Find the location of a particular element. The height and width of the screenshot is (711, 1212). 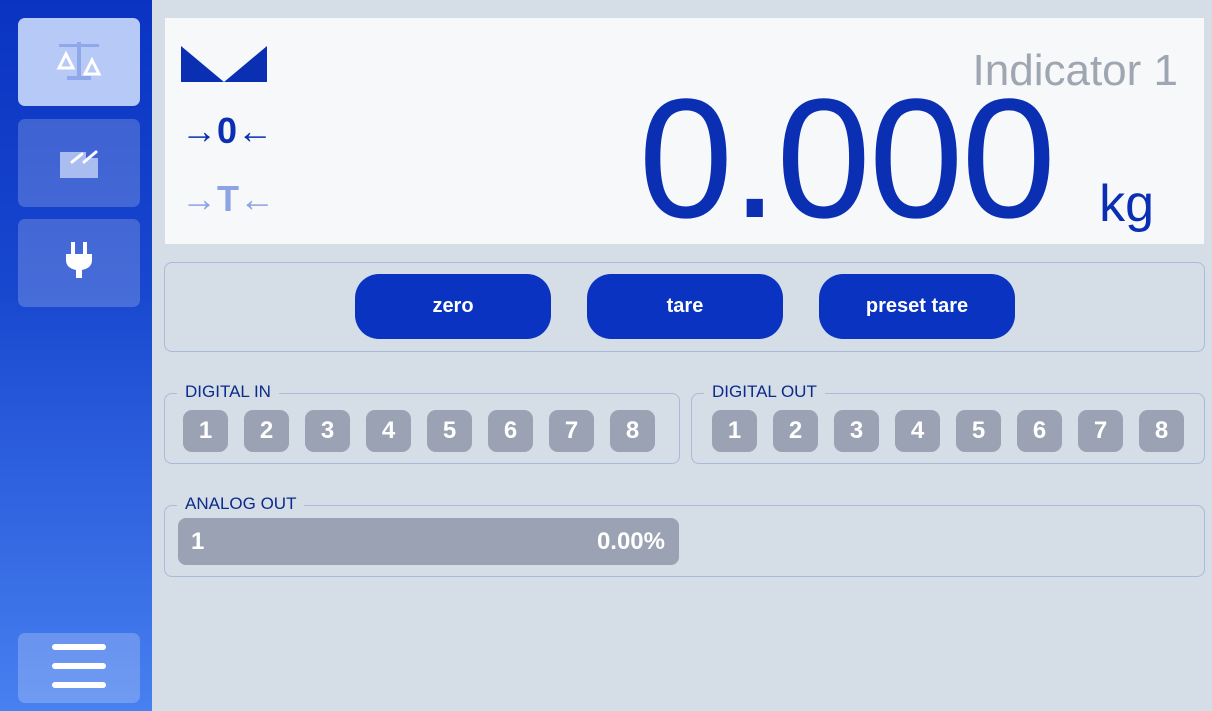

digital-in-7: 7 is located at coordinates (571, 431).